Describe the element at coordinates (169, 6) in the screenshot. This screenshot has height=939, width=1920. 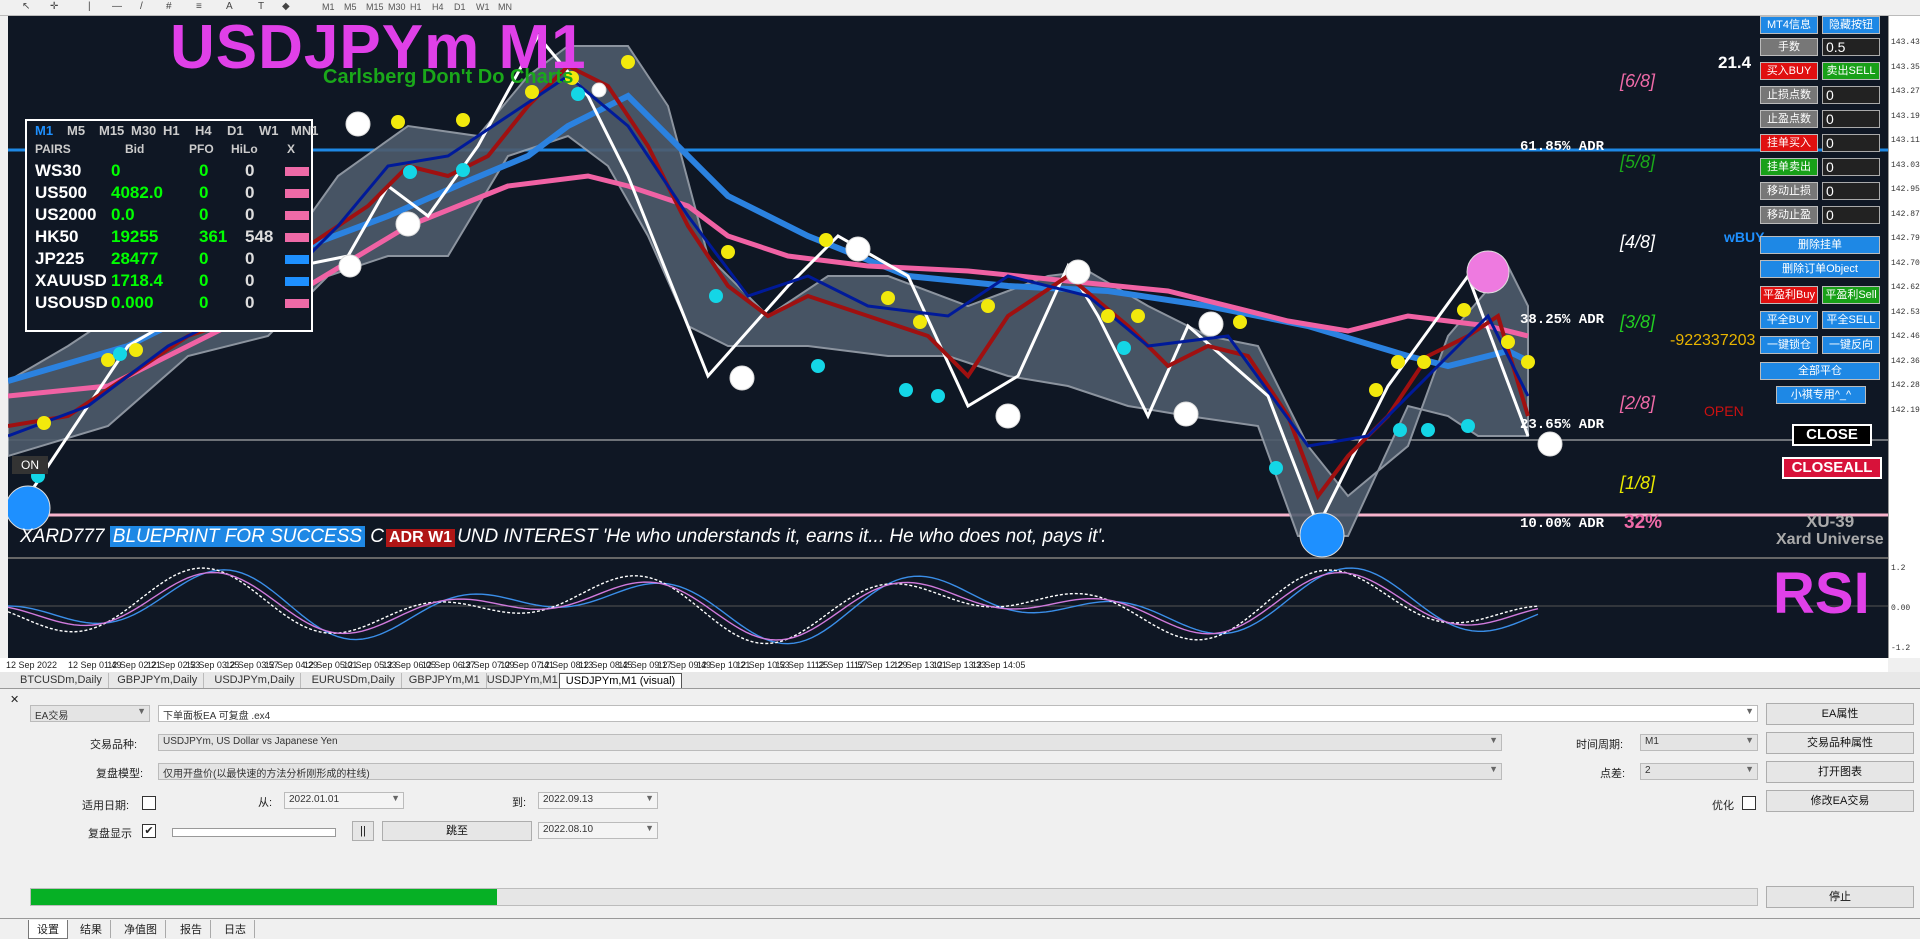
I see `channel-icon: #` at that location.